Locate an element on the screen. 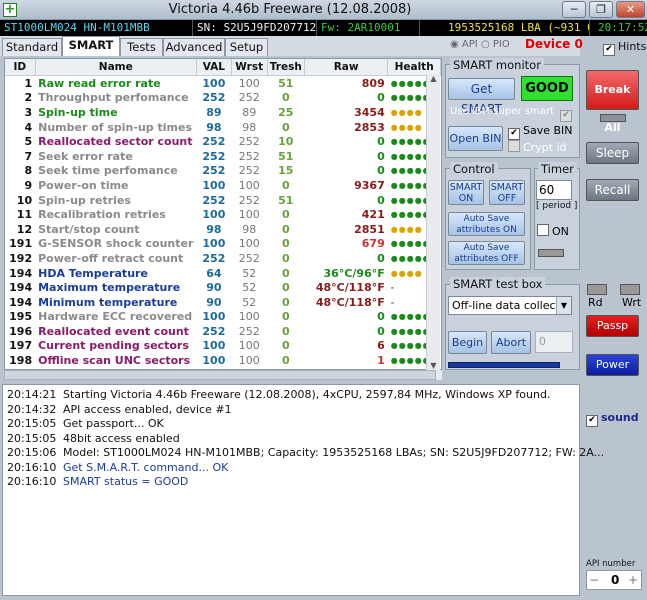 The image size is (647, 600). log-message: API access enabled, device #1 is located at coordinates (147, 409).